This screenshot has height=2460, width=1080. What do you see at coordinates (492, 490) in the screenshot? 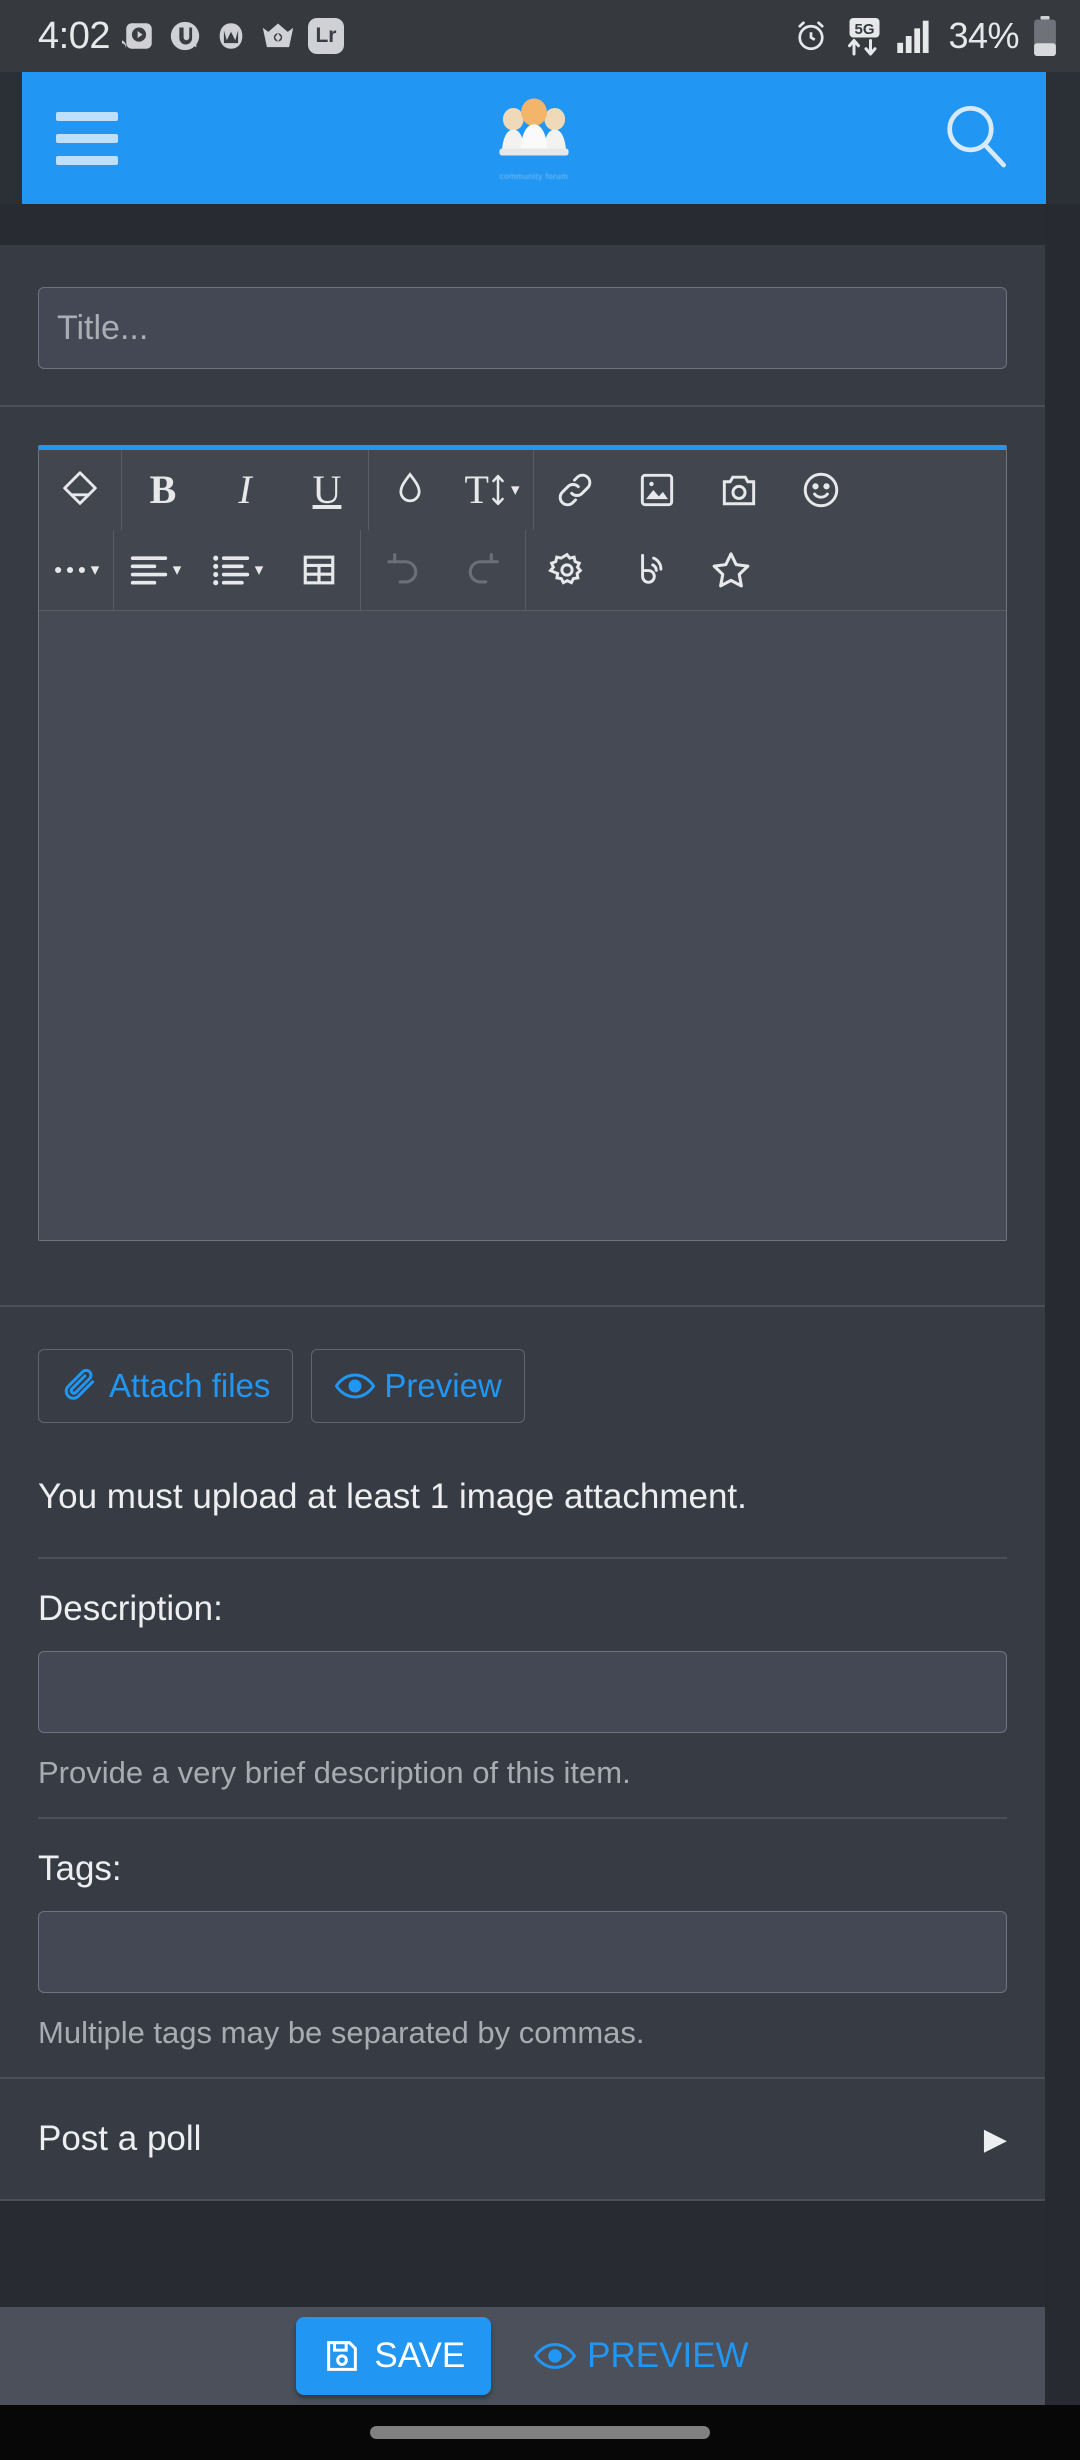
I see `font-size-button: T ▾` at bounding box center [492, 490].